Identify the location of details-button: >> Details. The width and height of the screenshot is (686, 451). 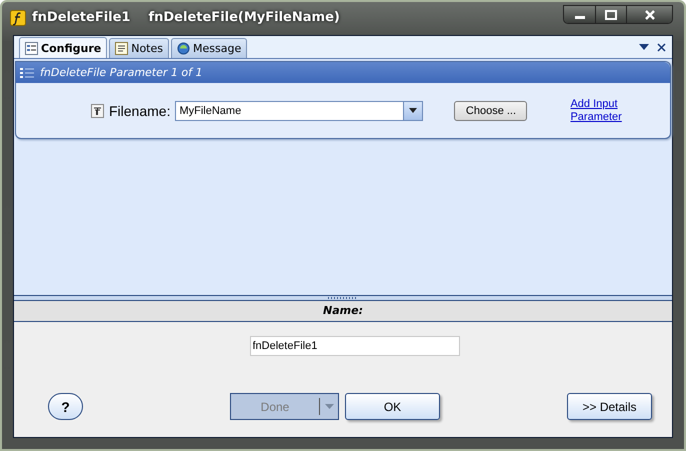
(609, 406).